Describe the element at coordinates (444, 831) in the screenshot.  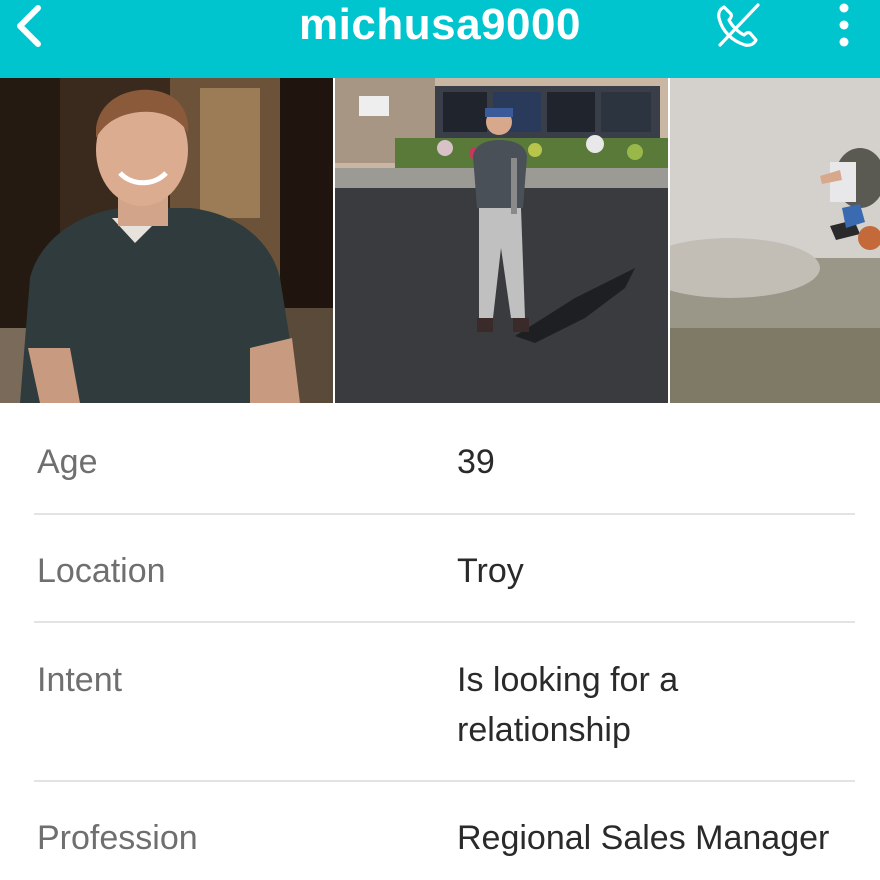
I see `profession-row: Profession Regional Sales Manager` at that location.